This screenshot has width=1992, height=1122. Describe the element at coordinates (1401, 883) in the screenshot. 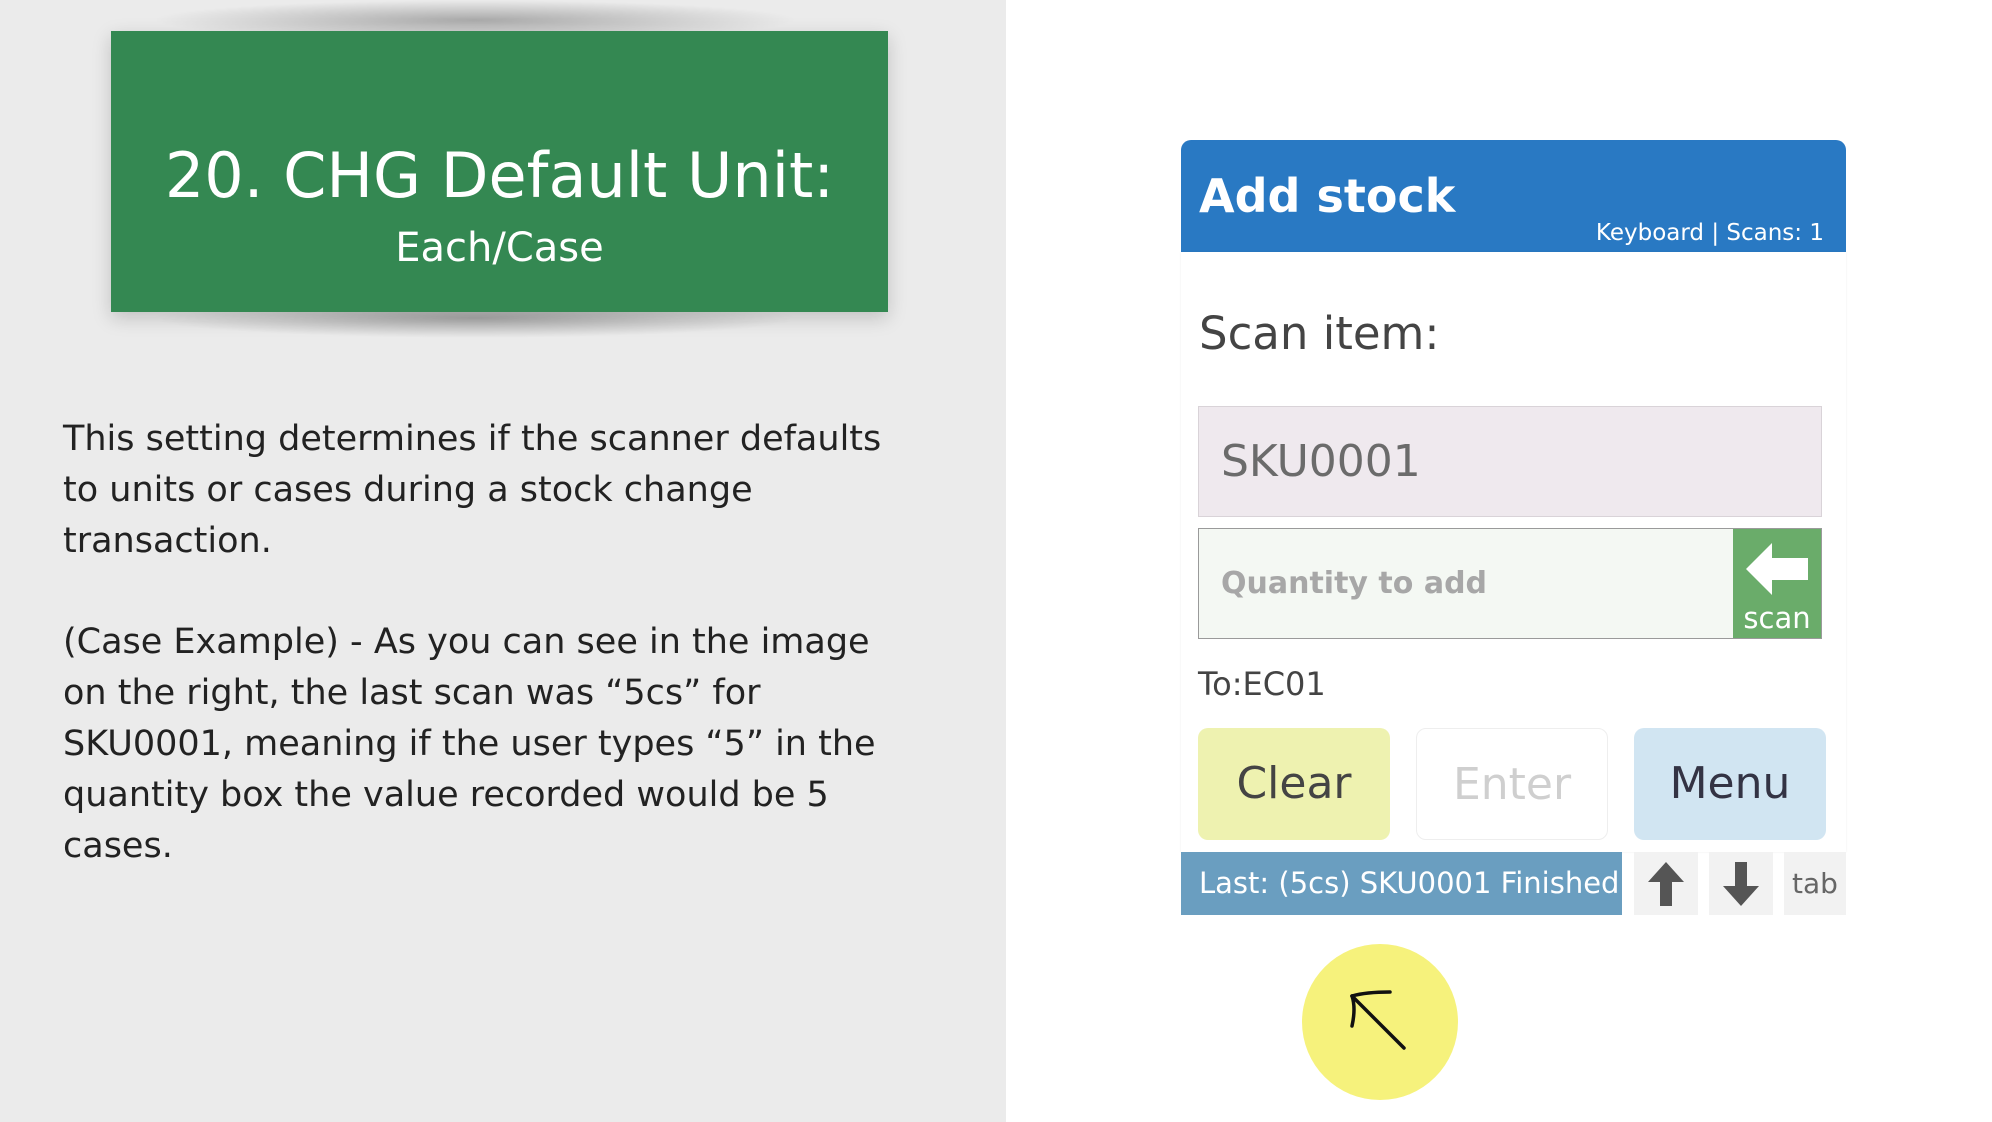

I see `last-scan-bar: Last: (5cs) SKU0001 Finished G` at that location.